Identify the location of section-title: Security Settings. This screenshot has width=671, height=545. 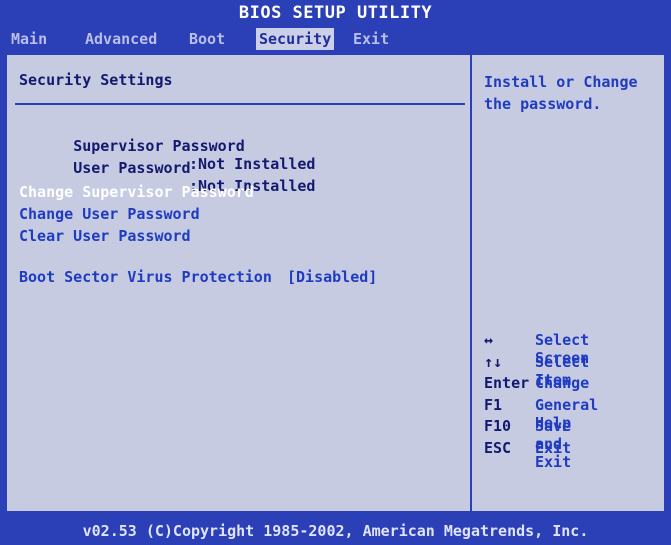
(96, 80).